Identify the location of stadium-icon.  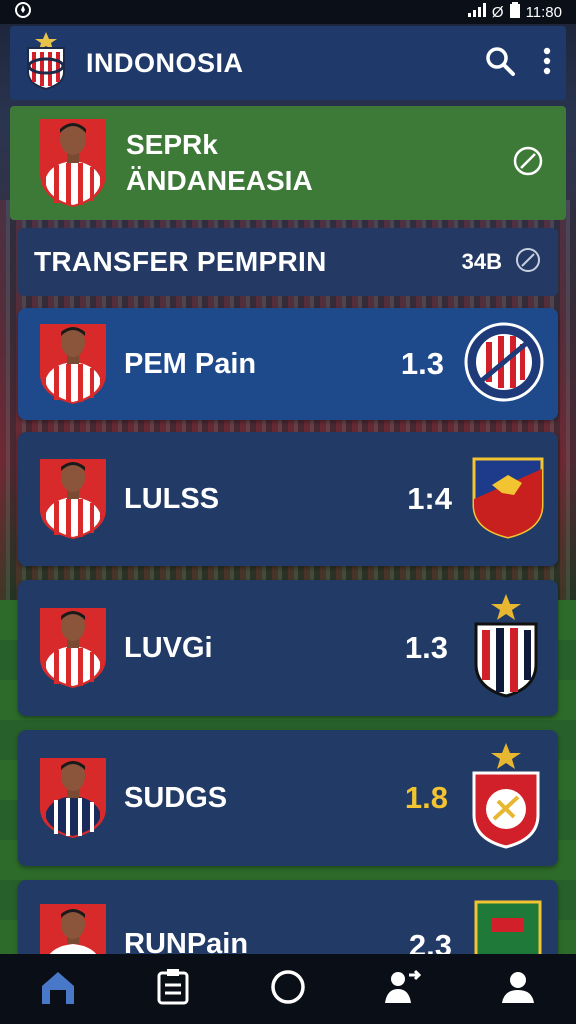
(58, 989).